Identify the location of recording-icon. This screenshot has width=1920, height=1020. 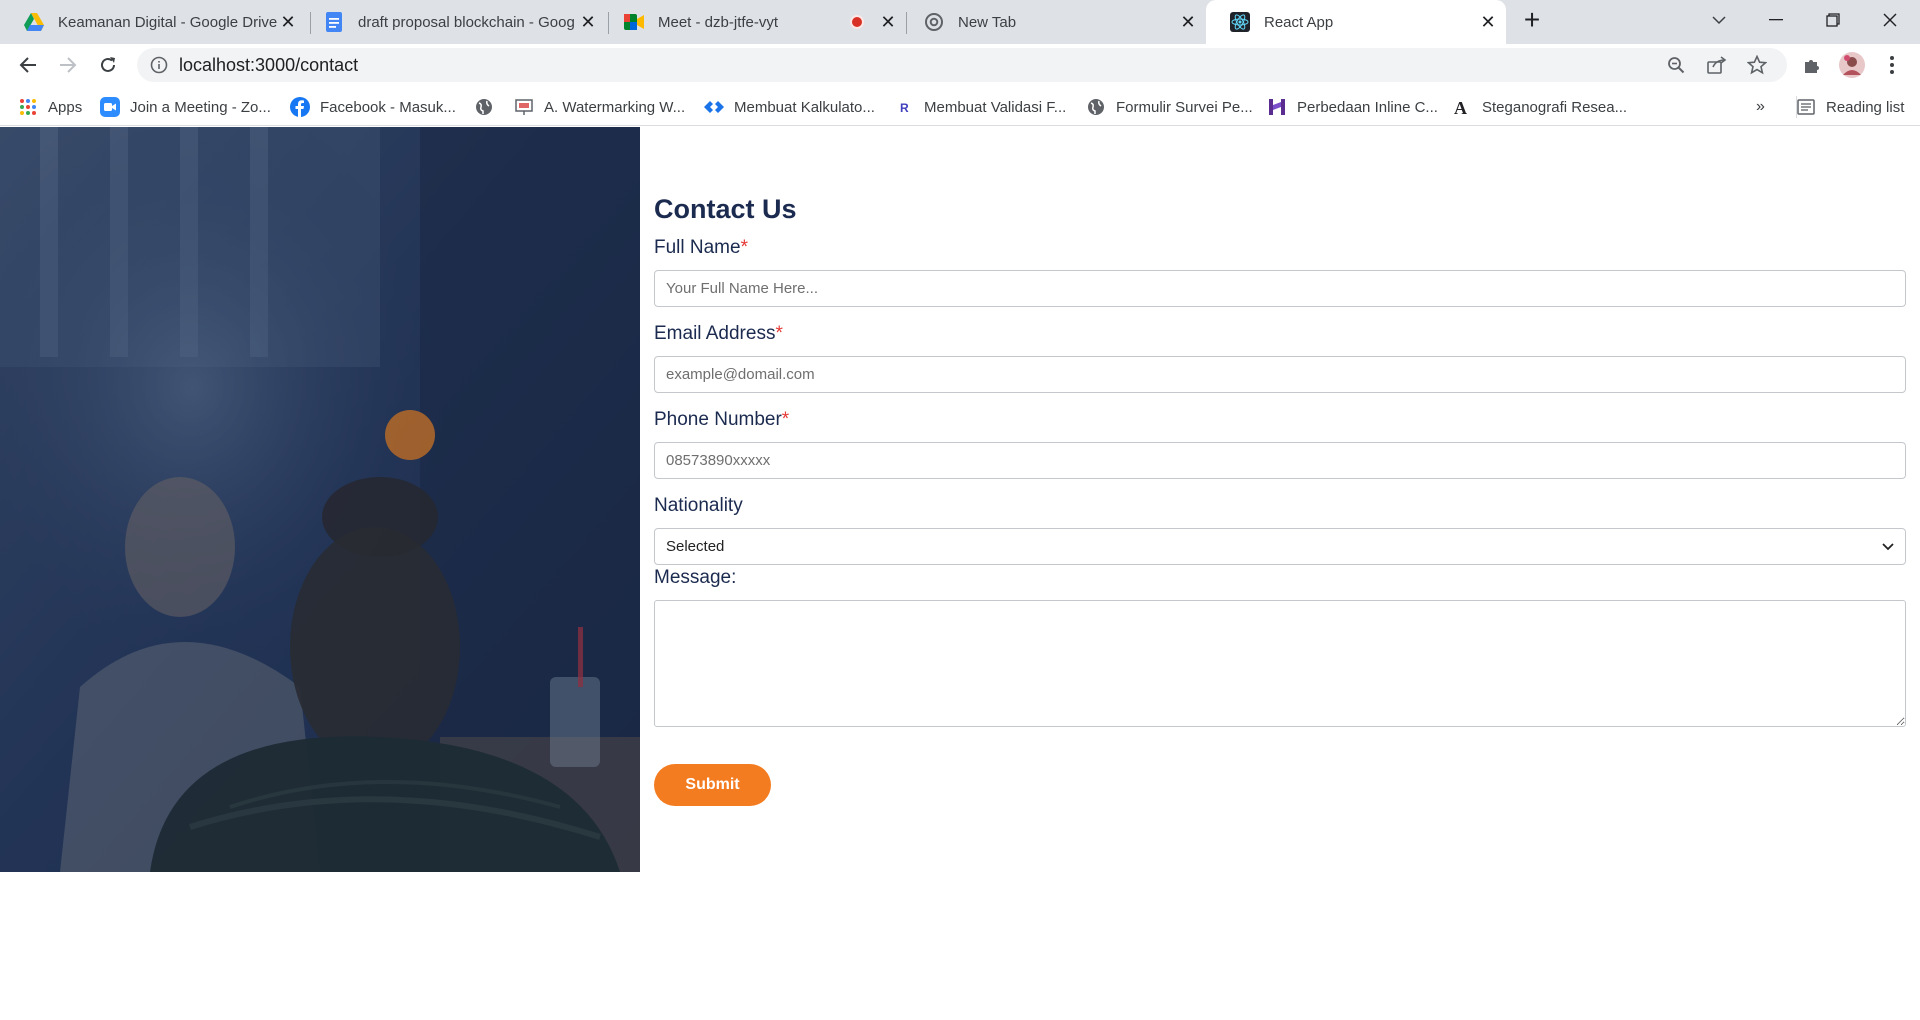
(857, 22).